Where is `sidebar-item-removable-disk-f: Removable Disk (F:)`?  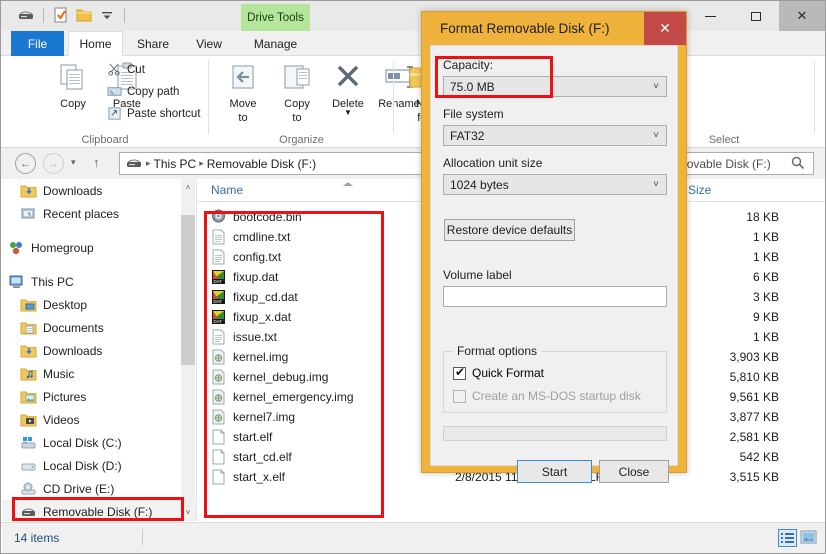 sidebar-item-removable-disk-f: Removable Disk (F:) is located at coordinates (99, 510).